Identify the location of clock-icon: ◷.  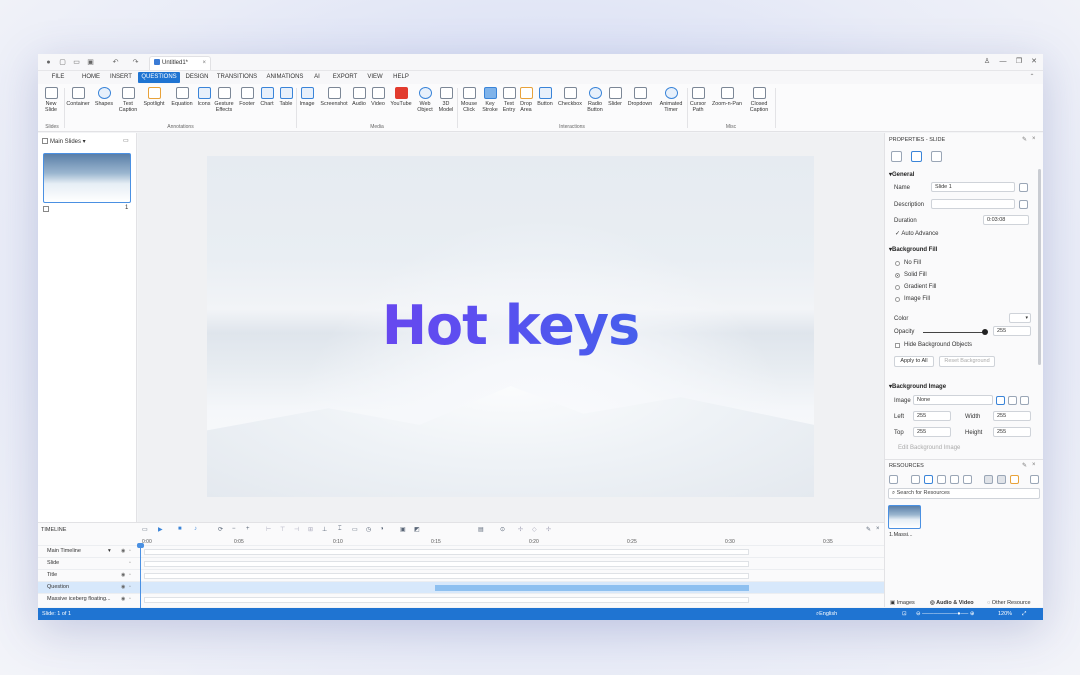
(368, 529).